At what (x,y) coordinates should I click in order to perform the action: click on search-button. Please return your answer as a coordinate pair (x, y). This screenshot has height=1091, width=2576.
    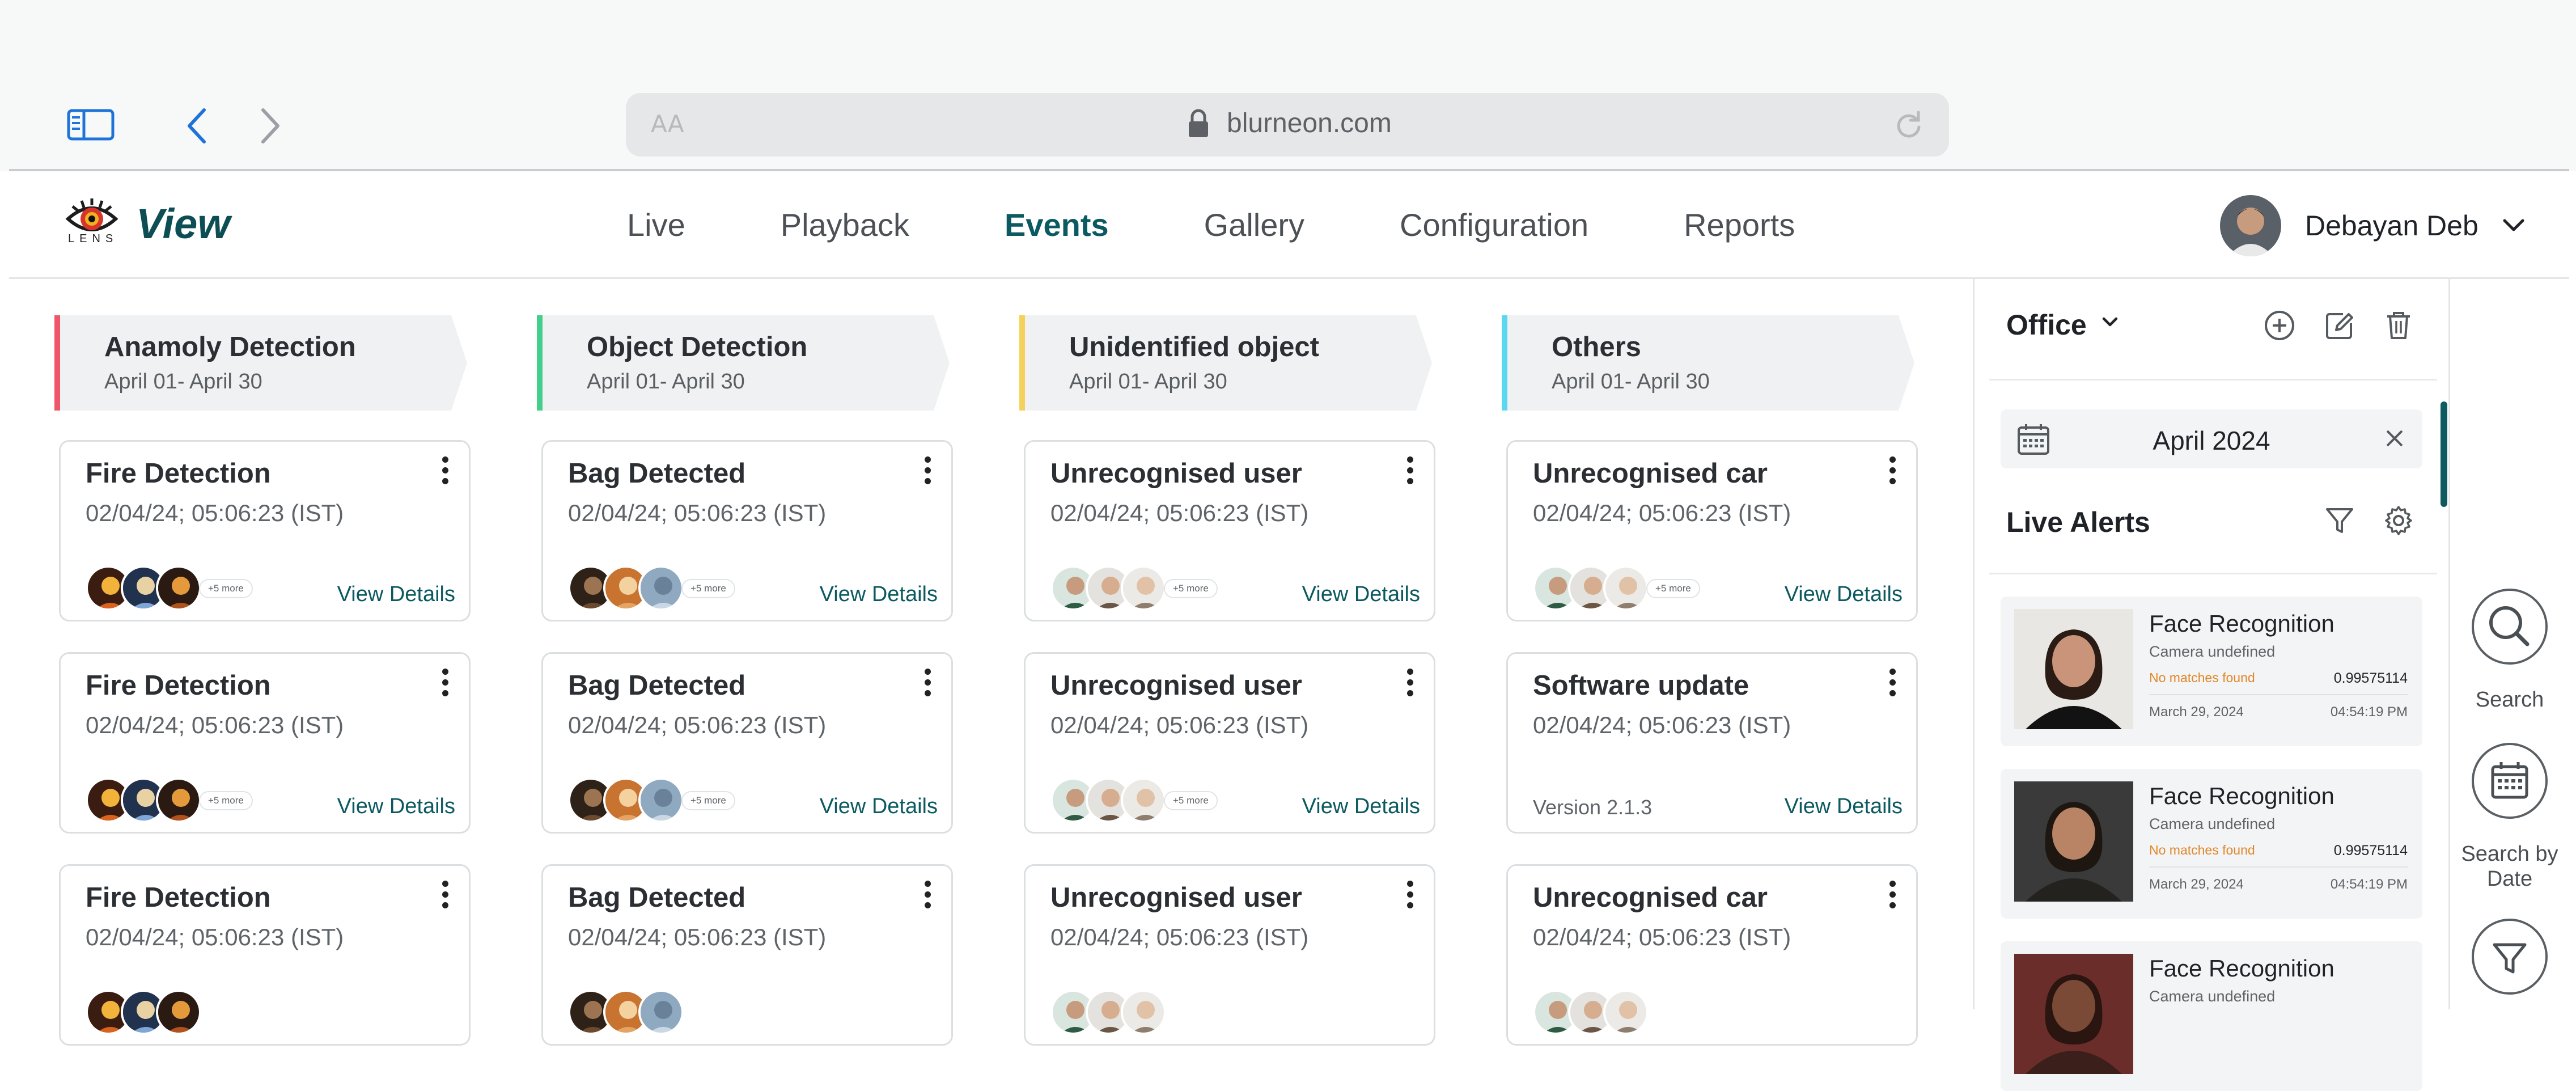
    Looking at the image, I should click on (2510, 627).